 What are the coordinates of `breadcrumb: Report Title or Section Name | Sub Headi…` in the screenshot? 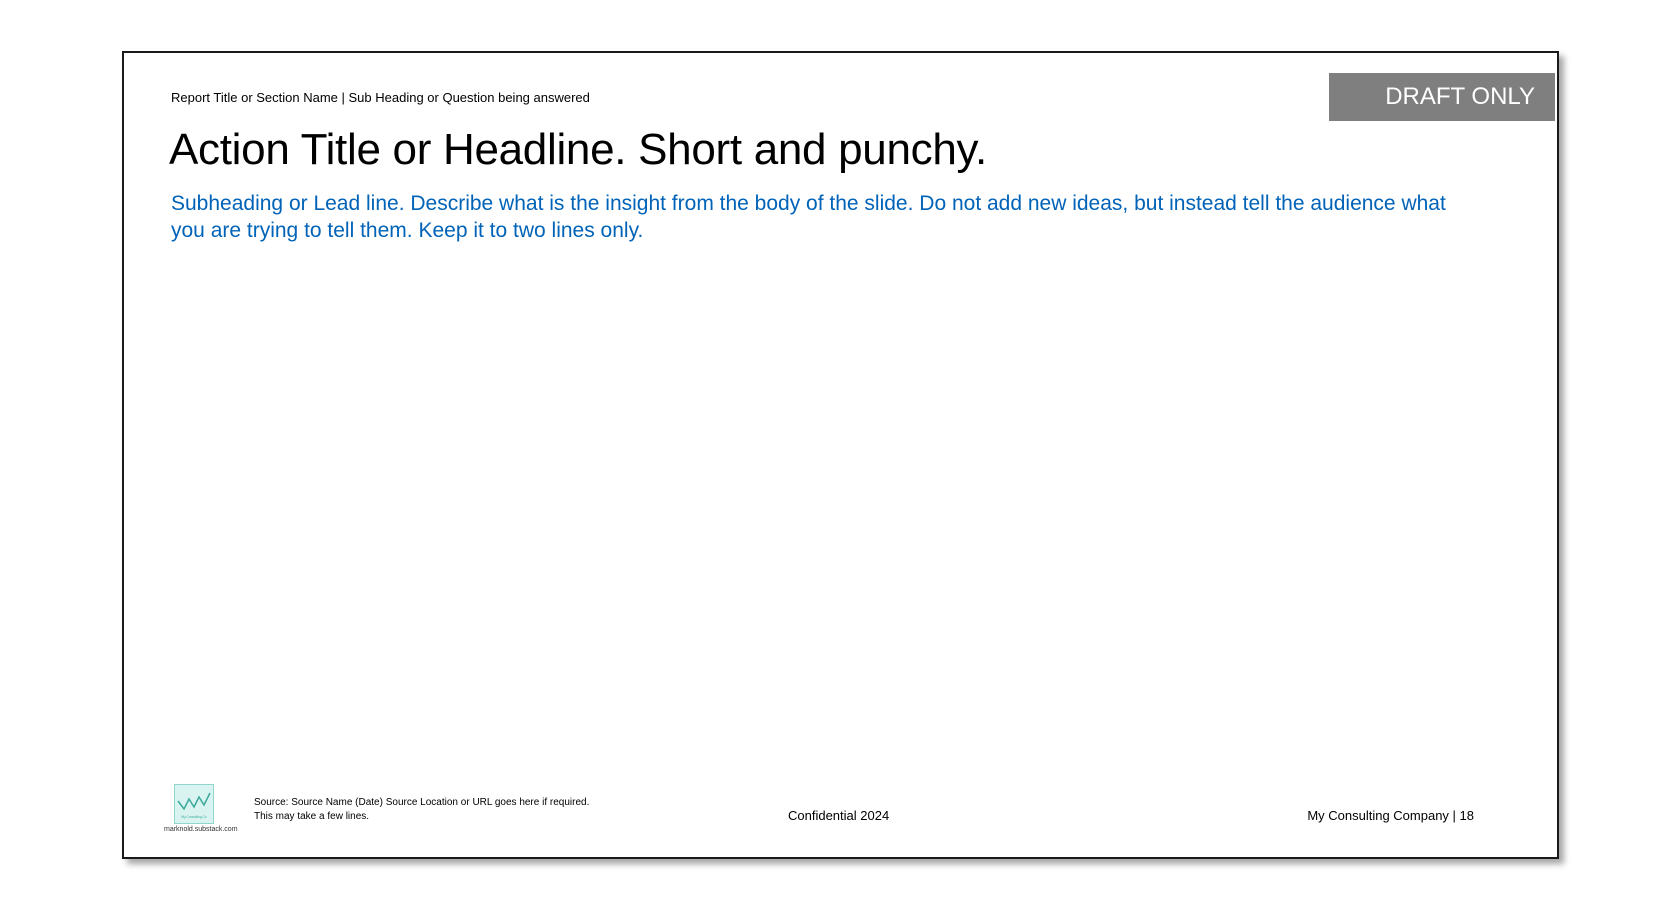 It's located at (380, 97).